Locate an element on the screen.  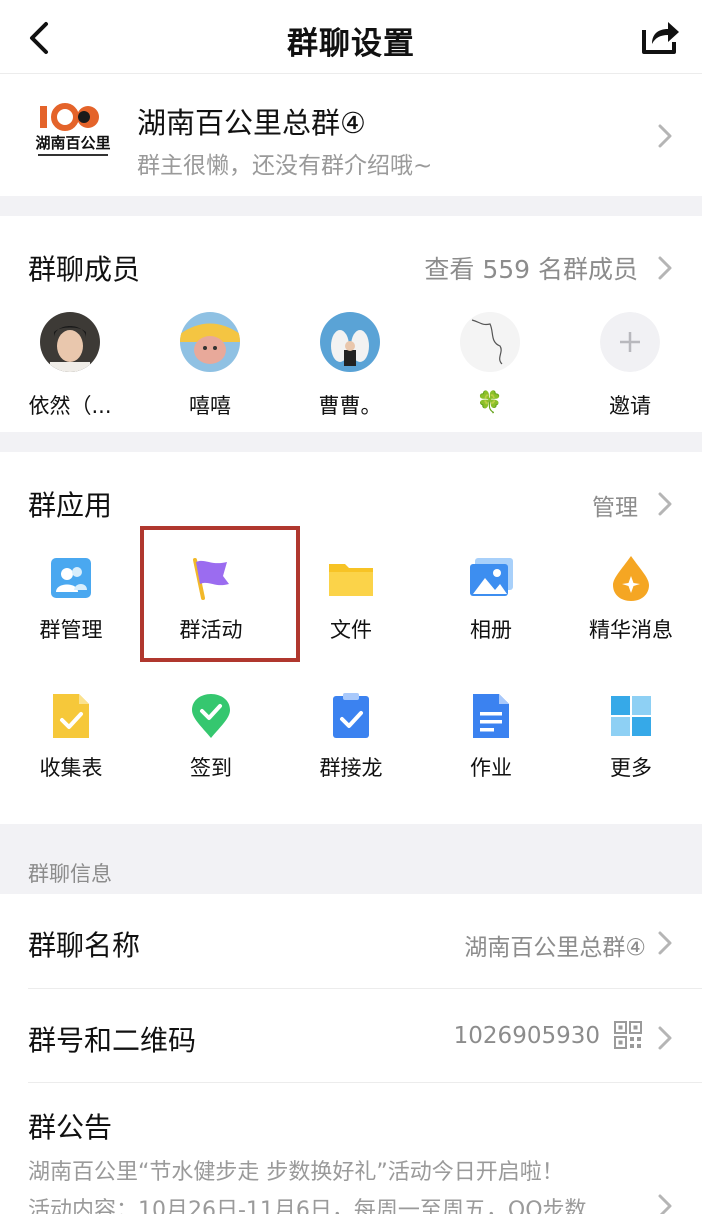
qr-code-icon is located at coordinates (628, 1035).